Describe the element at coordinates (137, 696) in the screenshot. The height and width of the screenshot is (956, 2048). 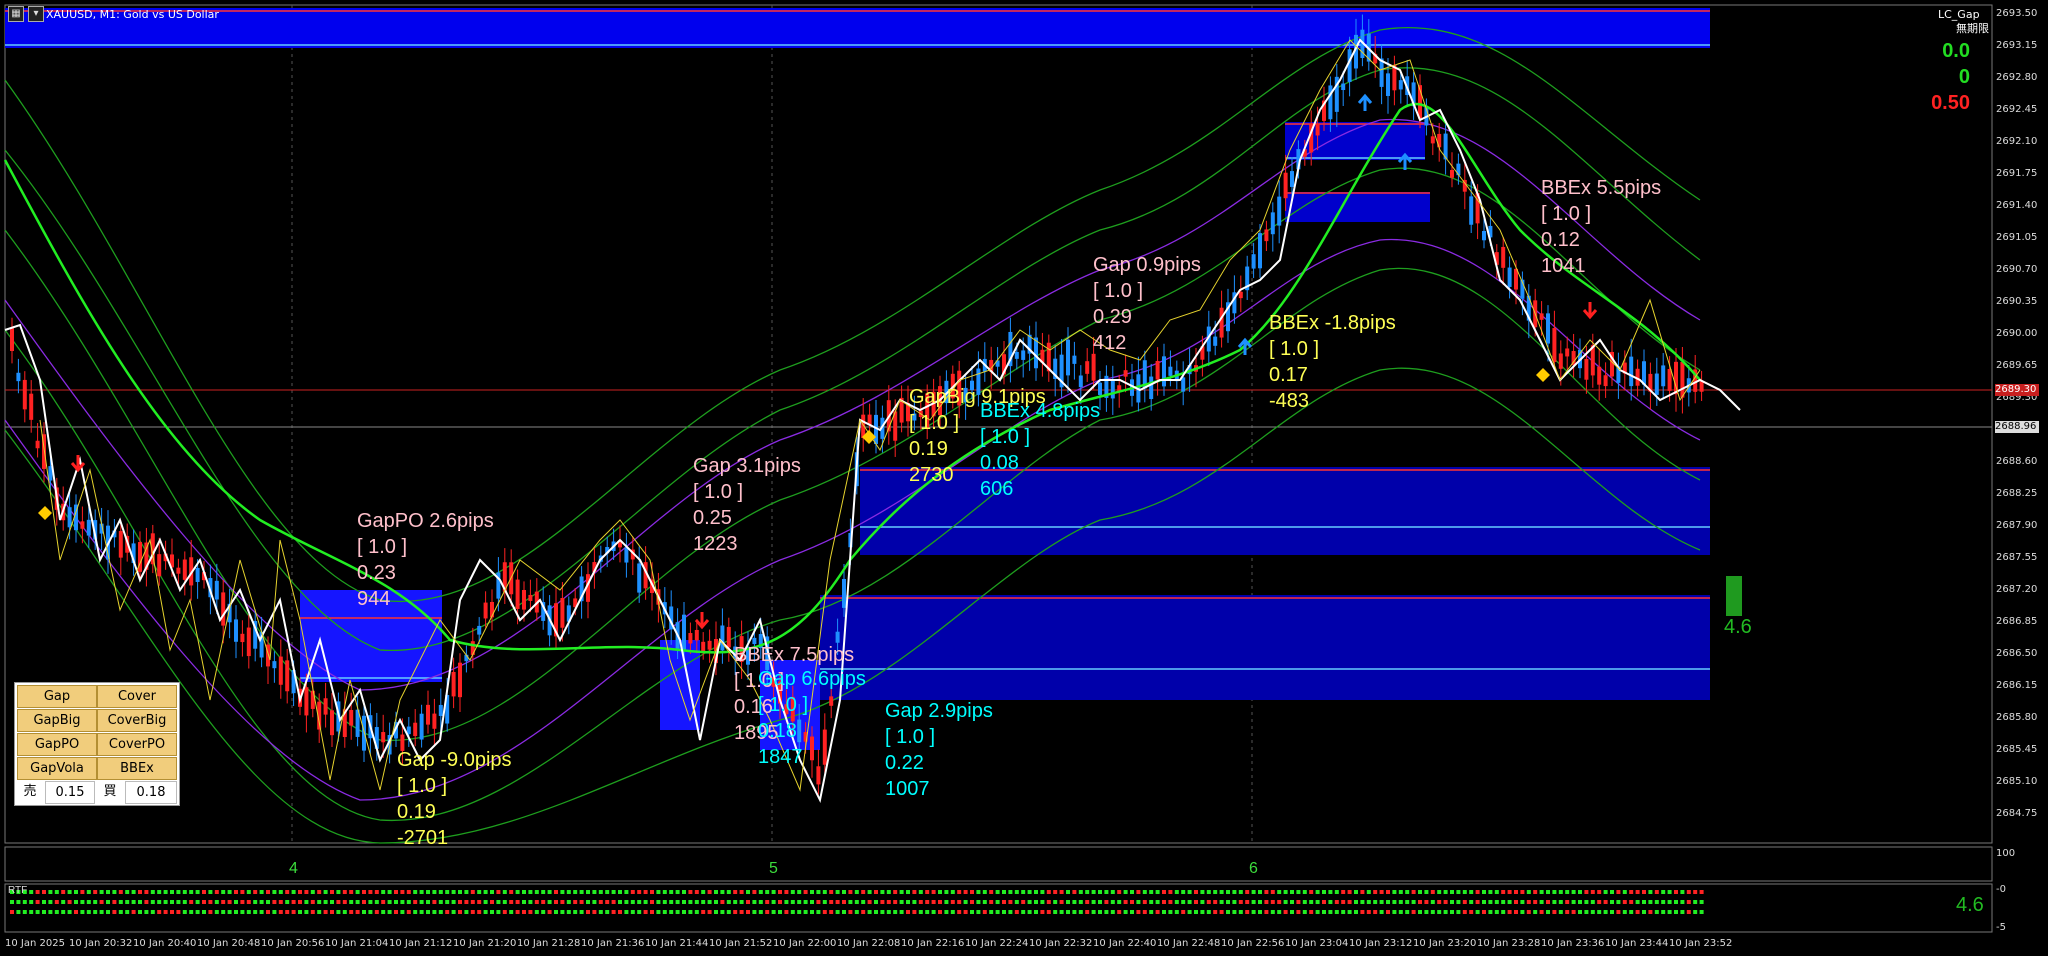
I see `cover-button: Cover` at that location.